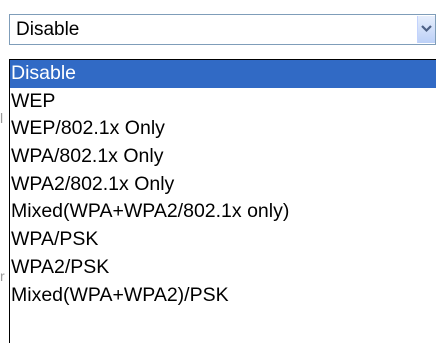  Describe the element at coordinates (223, 185) in the screenshot. I see `option-wpa2-8021x-only: WPA2/802.1x Only` at that location.